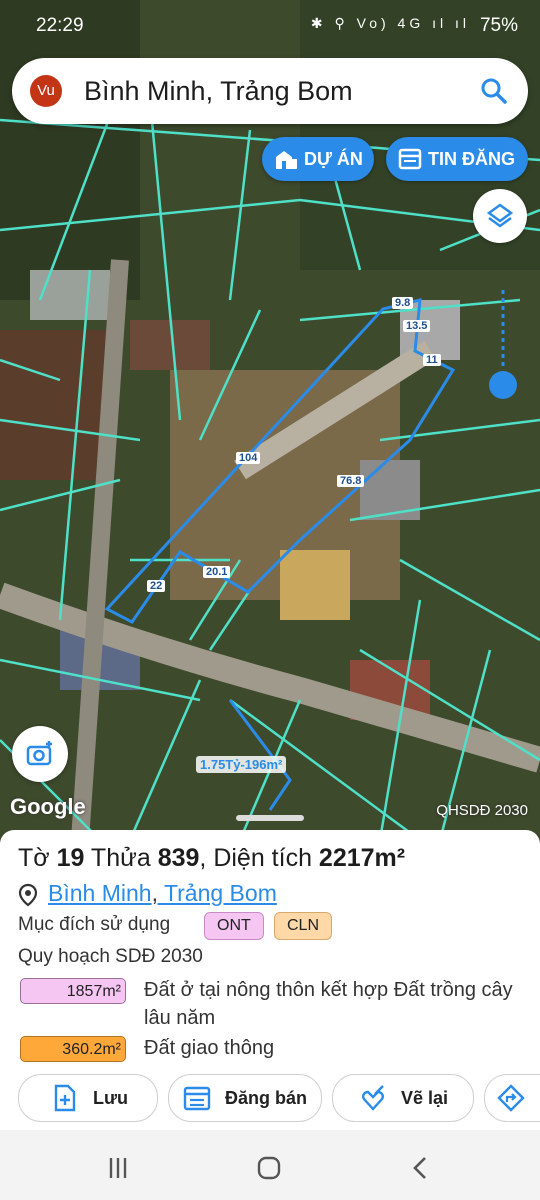 The height and width of the screenshot is (1200, 540). Describe the element at coordinates (425, 1098) in the screenshot. I see `redraw-button-label: Vẽ lại` at that location.